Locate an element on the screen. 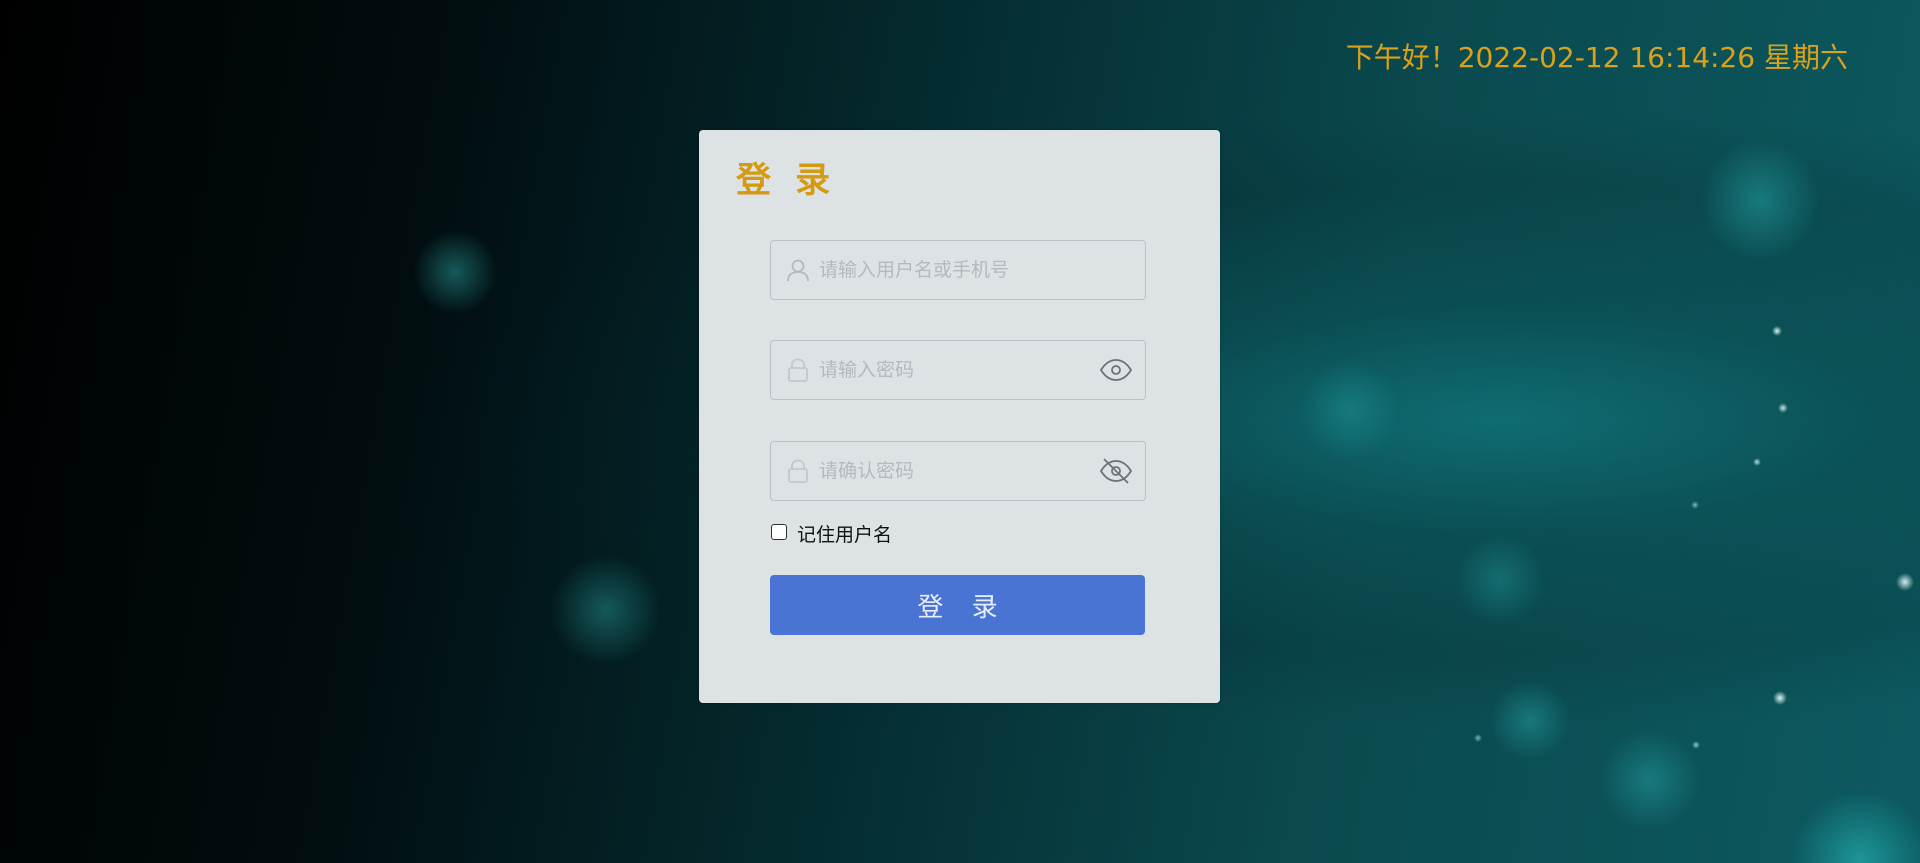  login-title: 登 录 is located at coordinates (786, 181).